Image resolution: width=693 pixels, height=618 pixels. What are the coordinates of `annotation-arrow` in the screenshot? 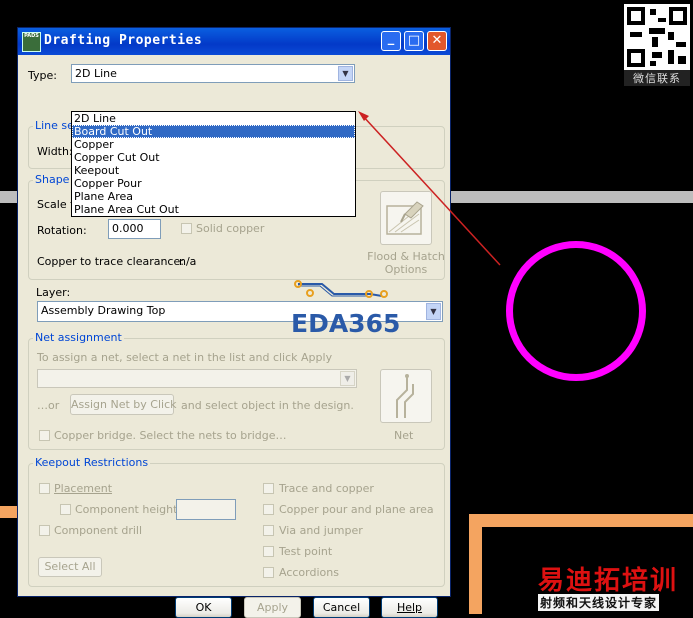 It's located at (429, 188).